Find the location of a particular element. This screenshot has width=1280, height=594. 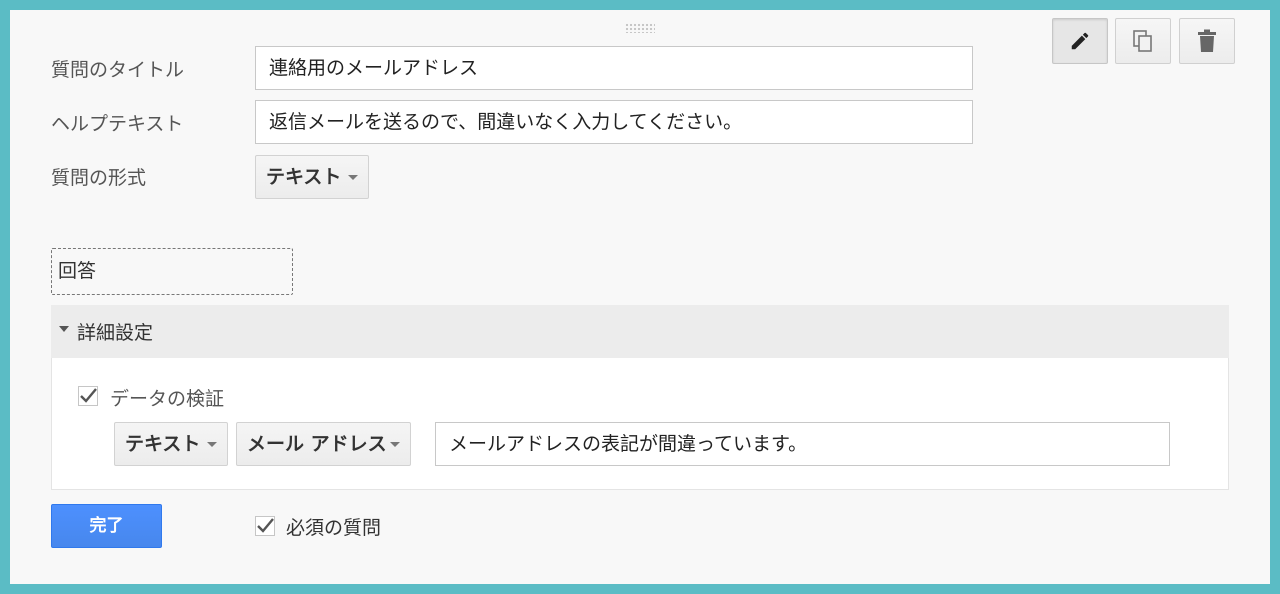

data-validation-label: データの検証 is located at coordinates (167, 399).